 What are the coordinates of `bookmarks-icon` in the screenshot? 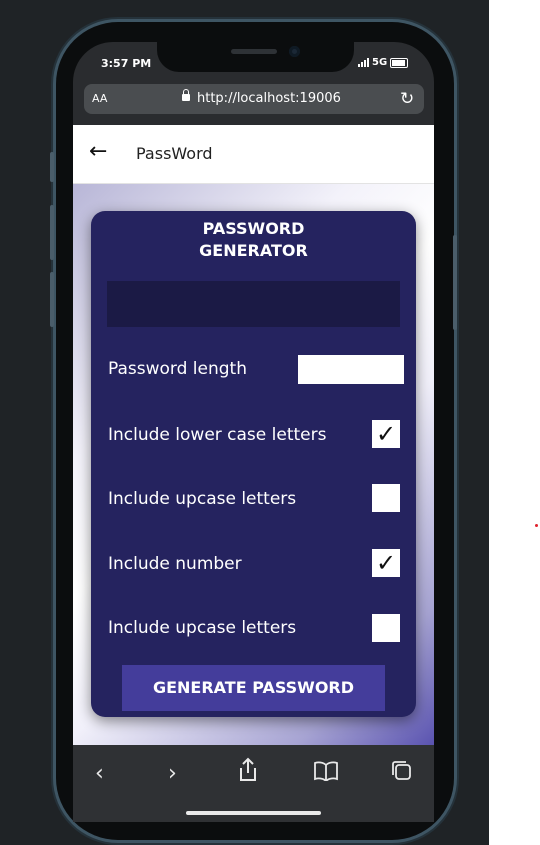 It's located at (326, 774).